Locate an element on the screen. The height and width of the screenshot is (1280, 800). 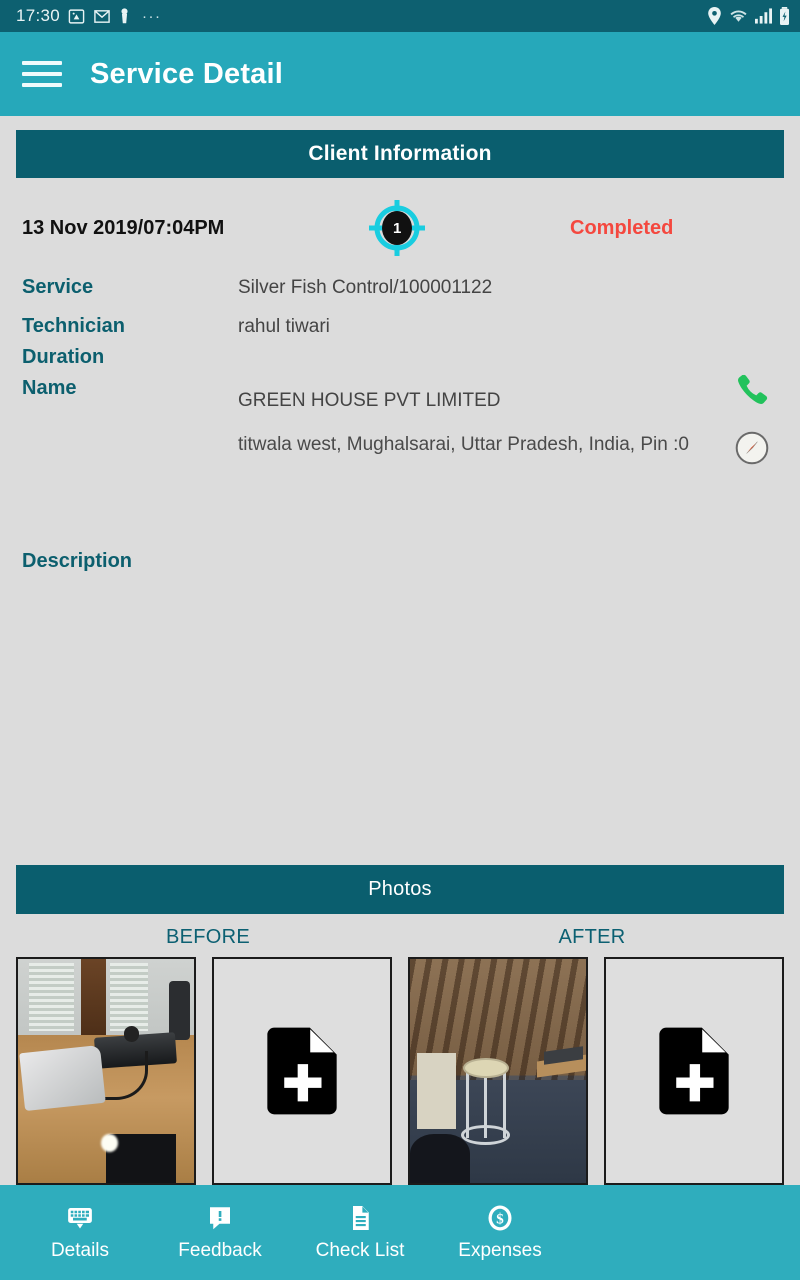
nav-item-details-label: Details is located at coordinates (80, 1250).